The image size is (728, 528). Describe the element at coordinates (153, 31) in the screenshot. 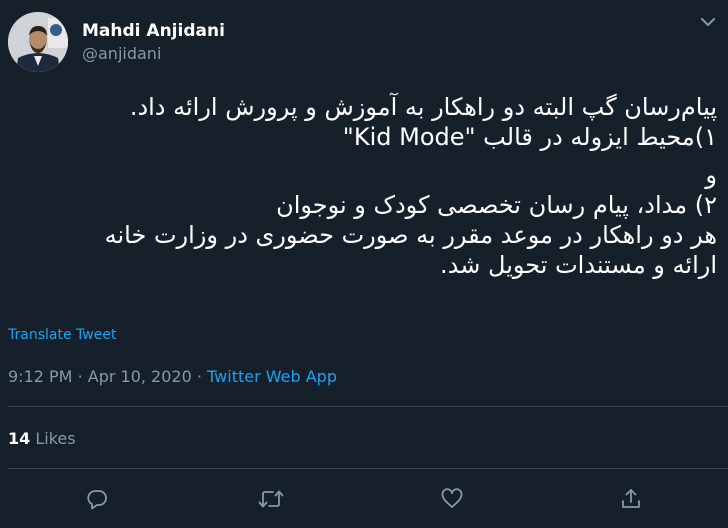

I see `author-display-name: Mahdi Anjidani` at that location.